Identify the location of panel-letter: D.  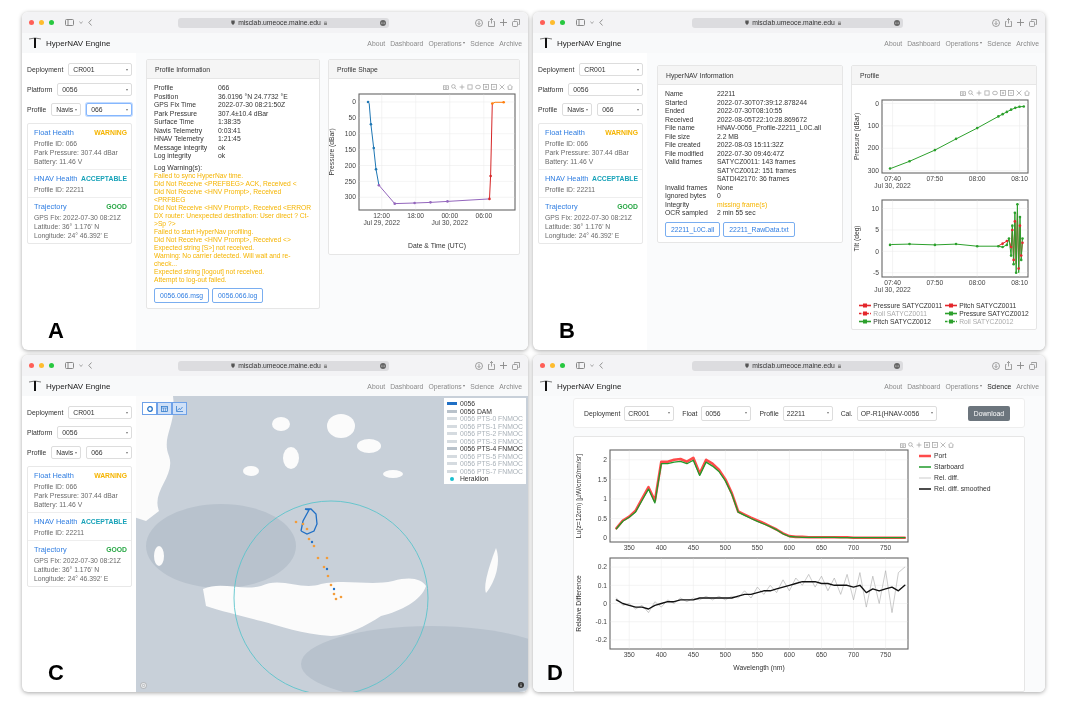
(555, 673).